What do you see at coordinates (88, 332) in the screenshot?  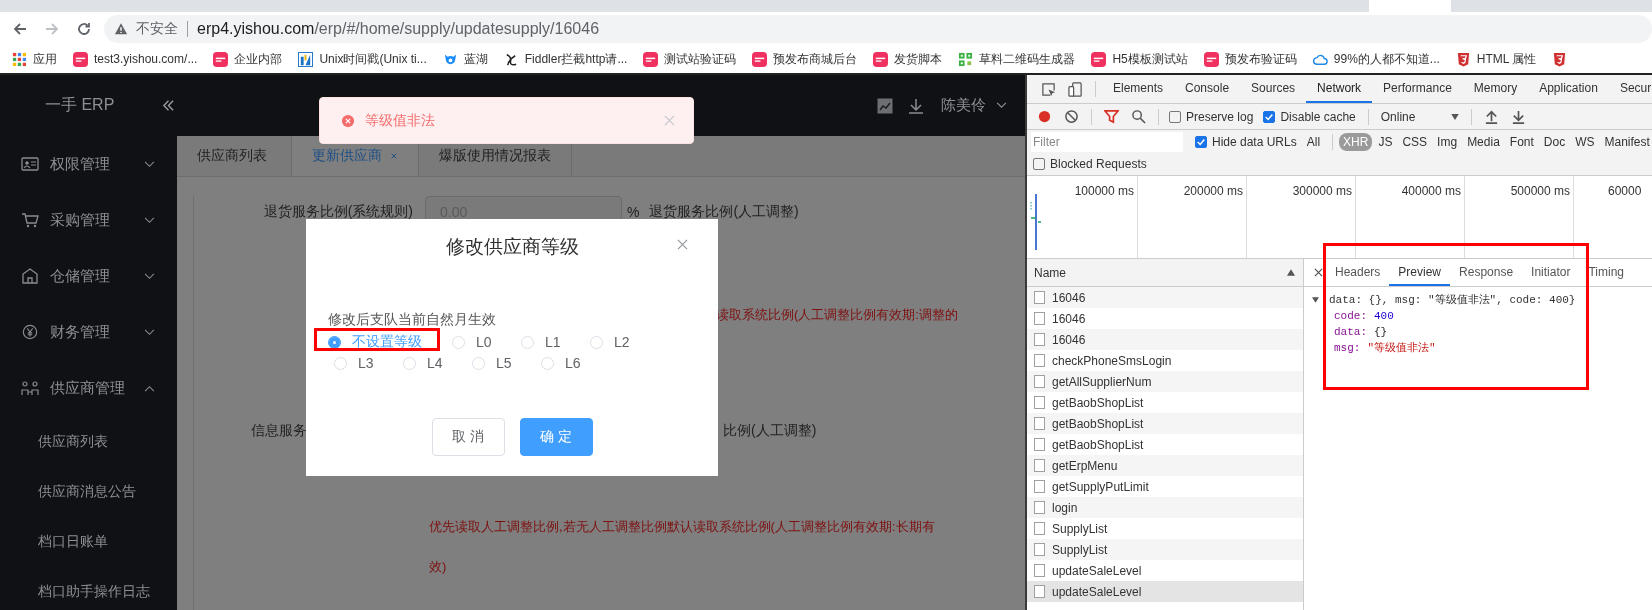 I see `menu-item: 财务管理` at bounding box center [88, 332].